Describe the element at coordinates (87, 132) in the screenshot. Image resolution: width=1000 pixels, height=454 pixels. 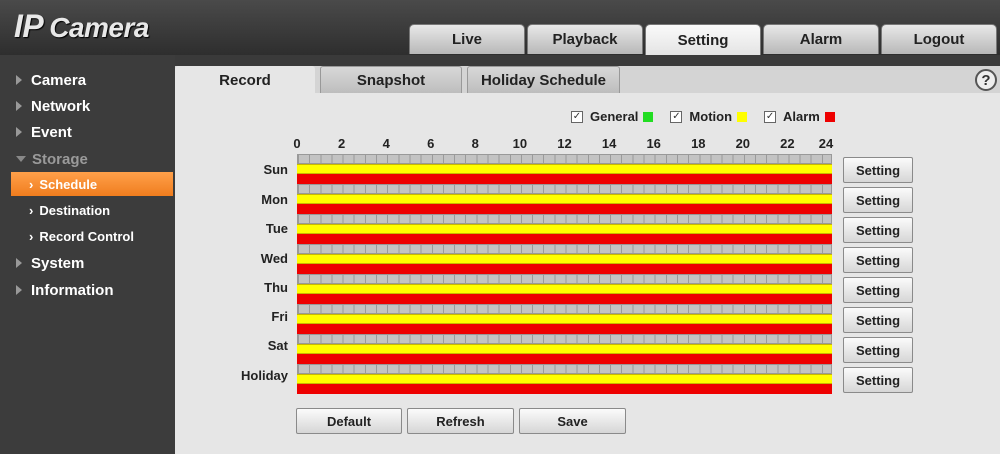
I see `sidebar-item-event: Event` at that location.